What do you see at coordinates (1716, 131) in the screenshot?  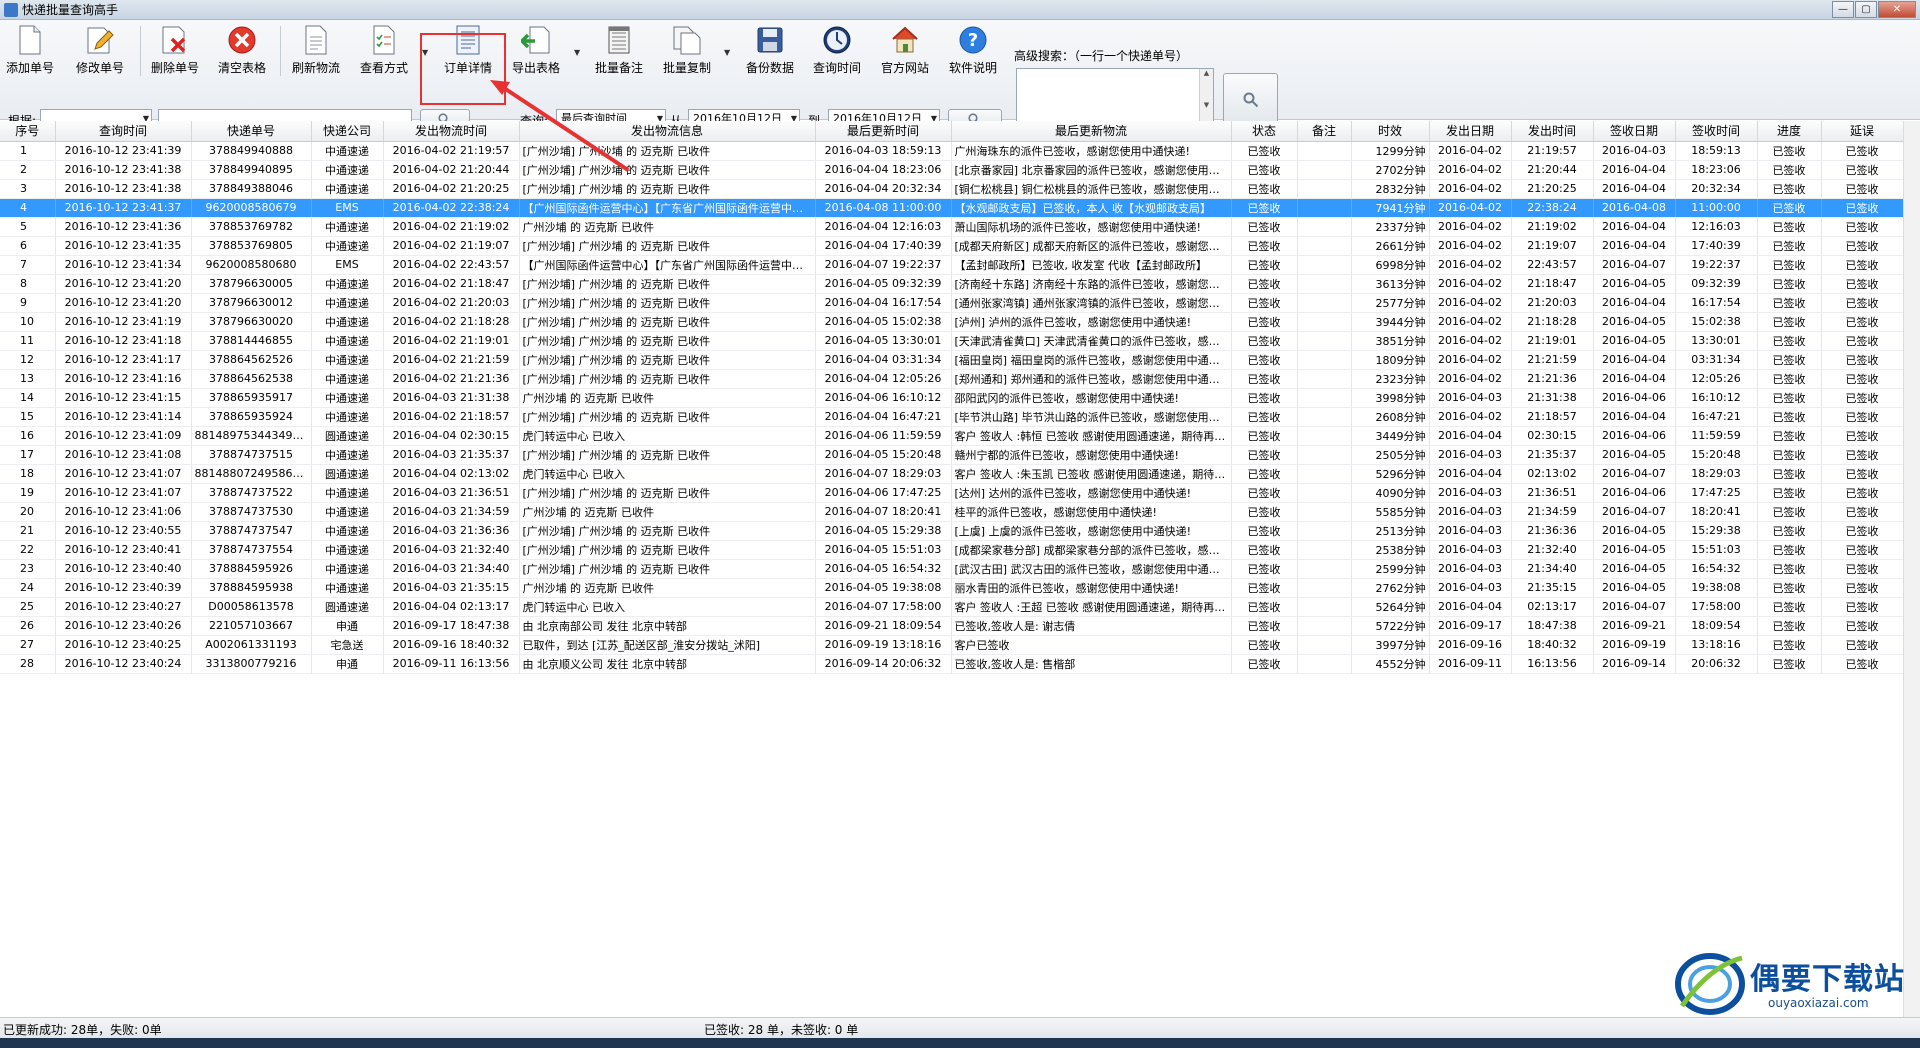 I see `column-header: 签收时间` at bounding box center [1716, 131].